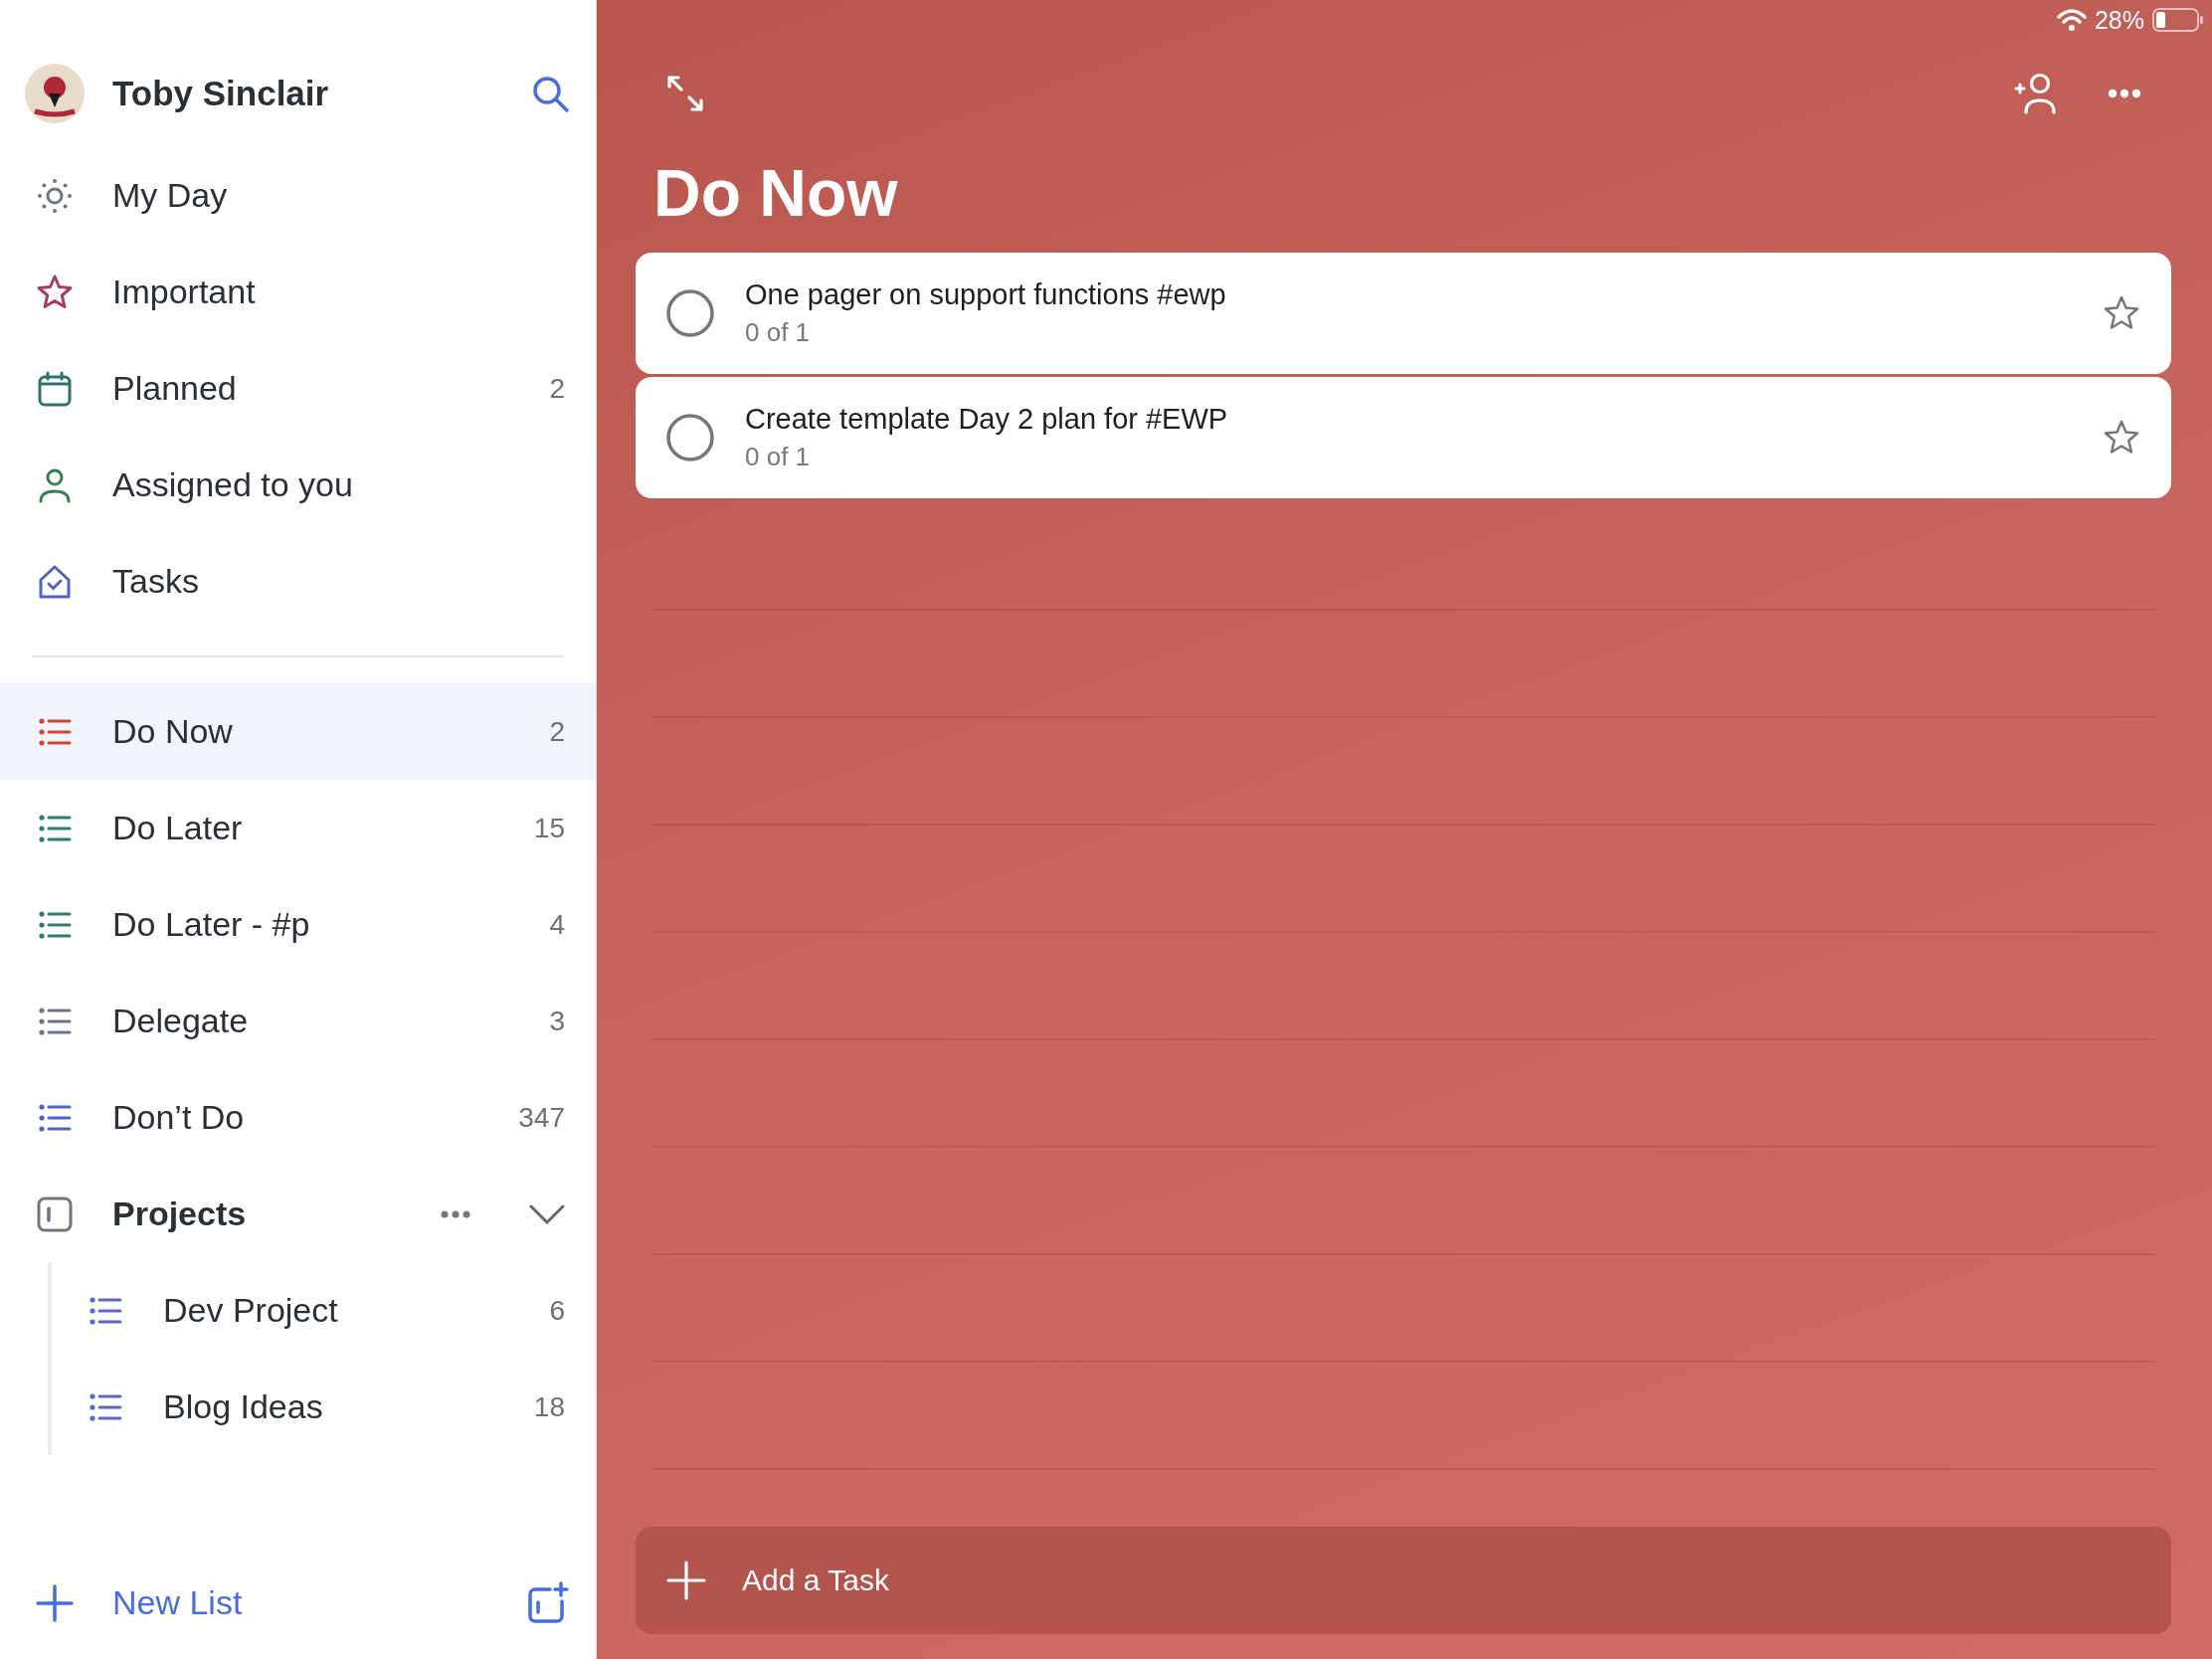  I want to click on avatar, so click(55, 93).